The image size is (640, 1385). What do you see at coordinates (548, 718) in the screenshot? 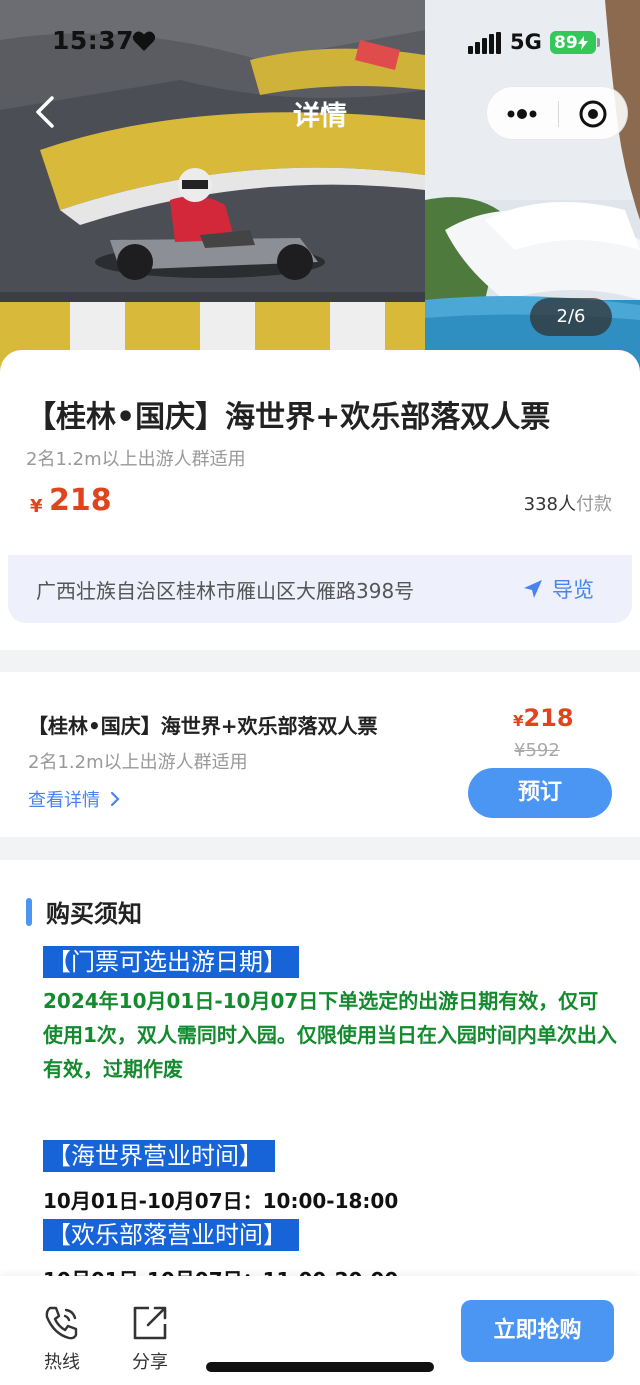
I see `ticket-price-value: 218` at bounding box center [548, 718].